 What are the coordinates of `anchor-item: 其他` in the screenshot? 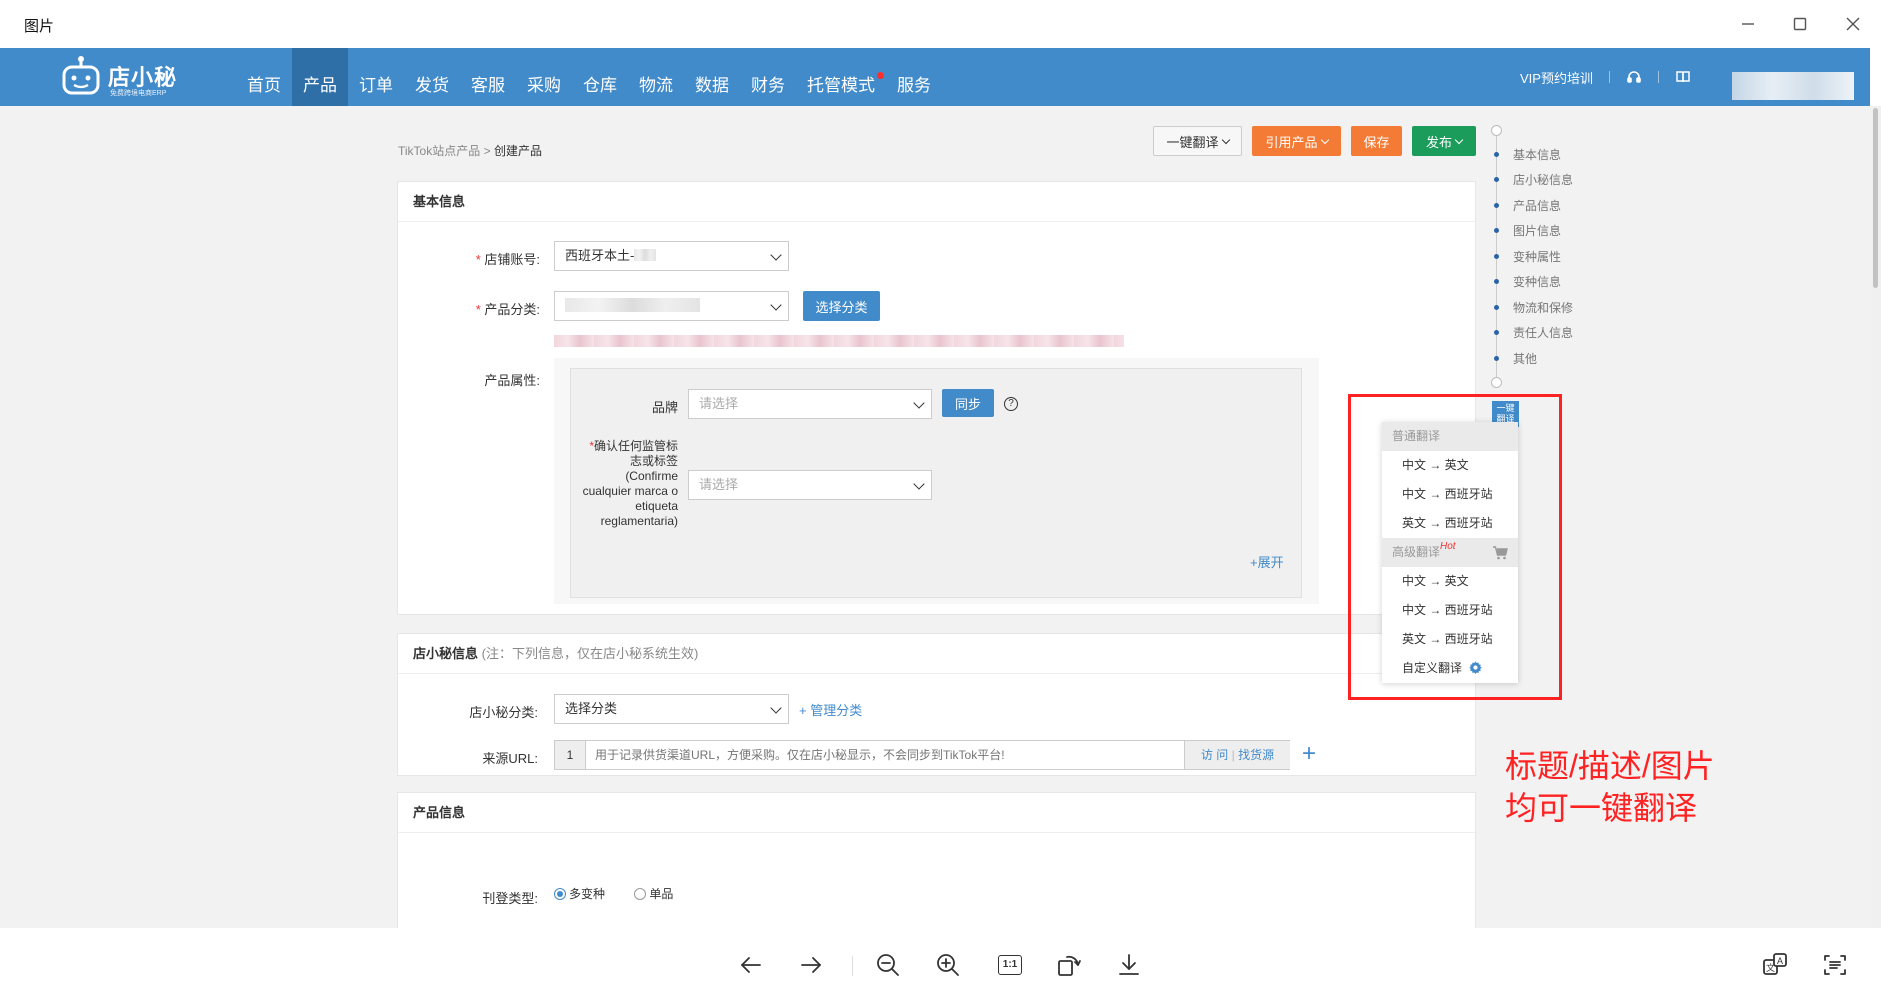 It's located at (1514, 358).